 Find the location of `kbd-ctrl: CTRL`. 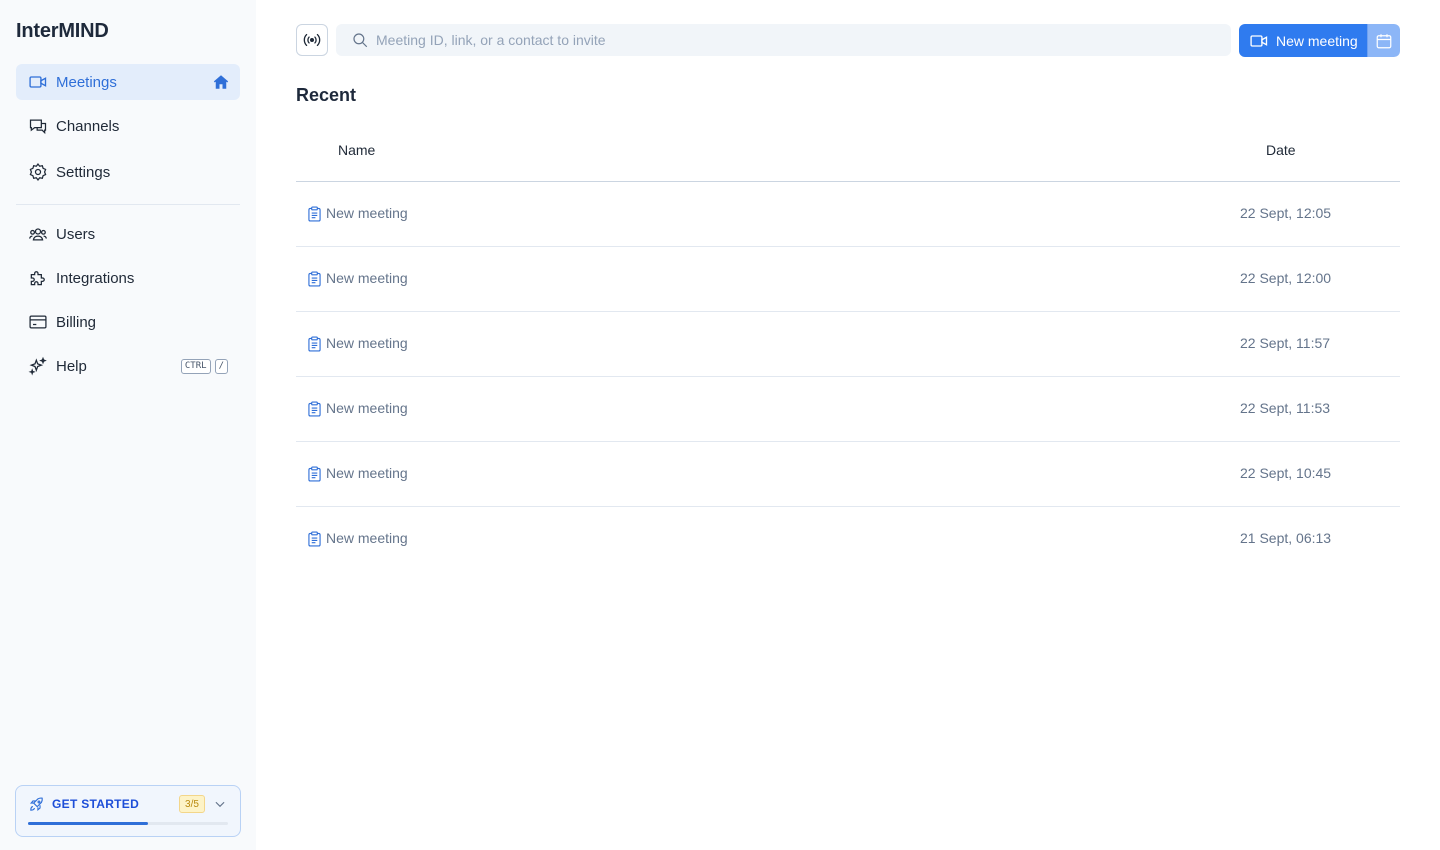

kbd-ctrl: CTRL is located at coordinates (195, 366).